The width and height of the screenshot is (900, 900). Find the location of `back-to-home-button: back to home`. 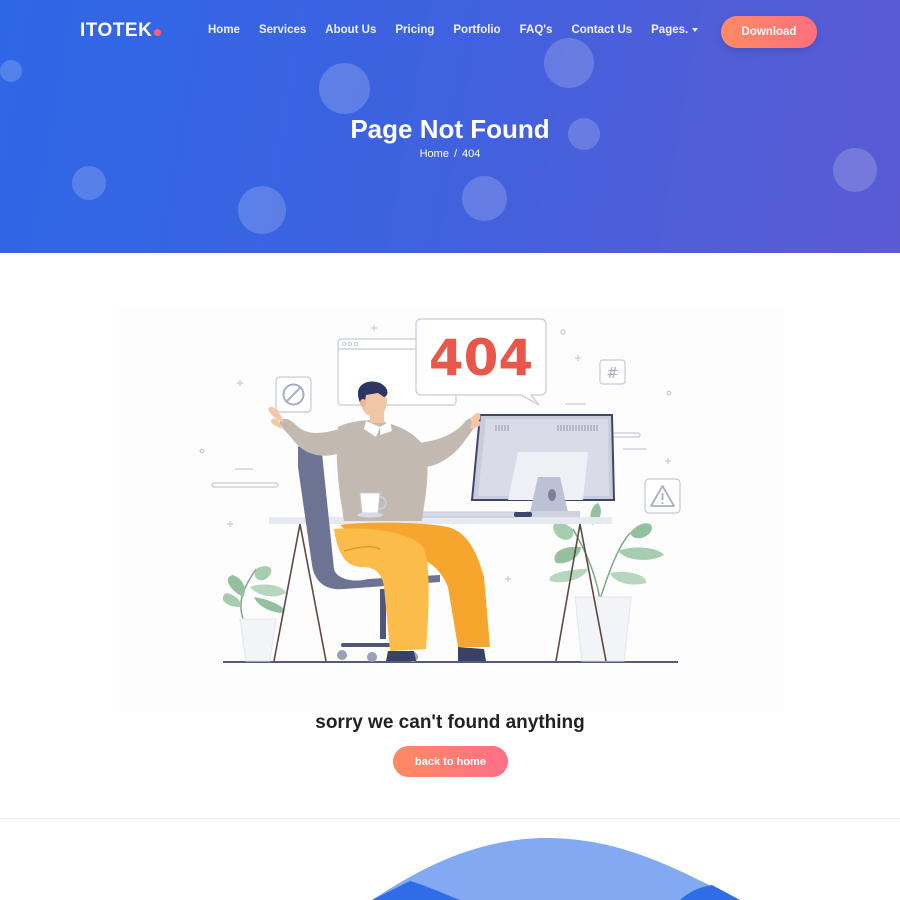

back-to-home-button: back to home is located at coordinates (450, 761).